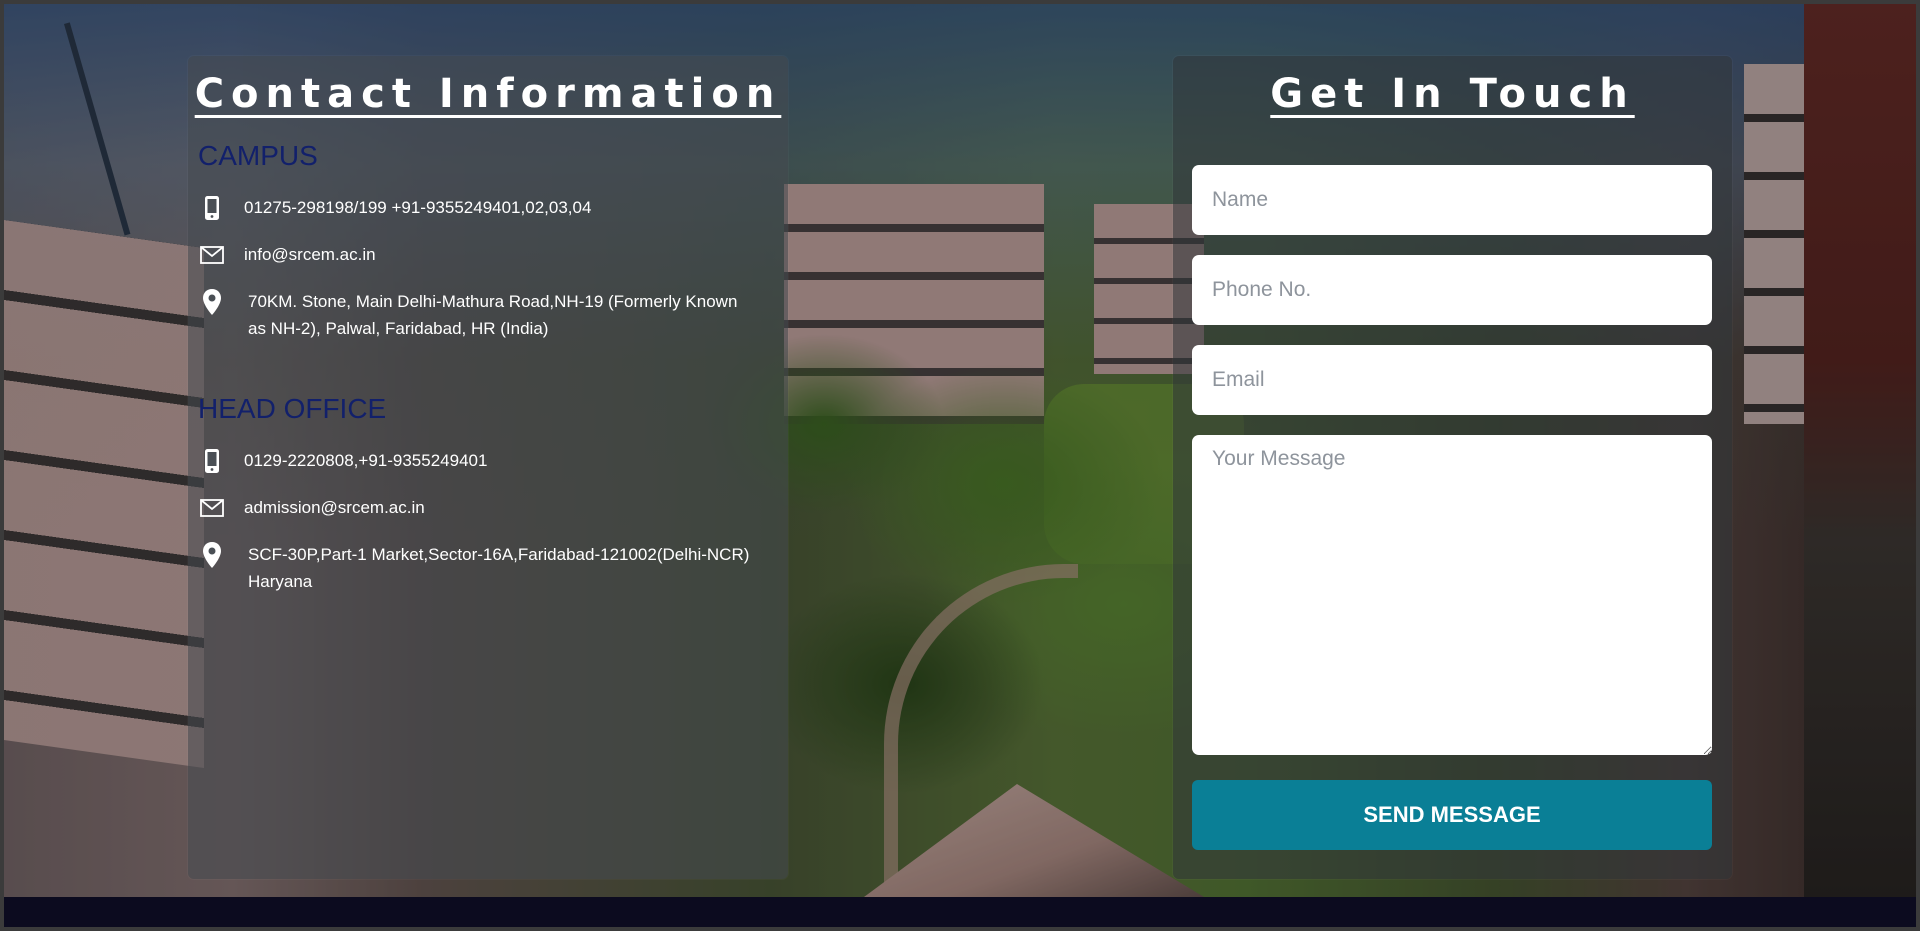  What do you see at coordinates (488, 507) in the screenshot?
I see `head-office-email-row: admission@srcem.ac.in` at bounding box center [488, 507].